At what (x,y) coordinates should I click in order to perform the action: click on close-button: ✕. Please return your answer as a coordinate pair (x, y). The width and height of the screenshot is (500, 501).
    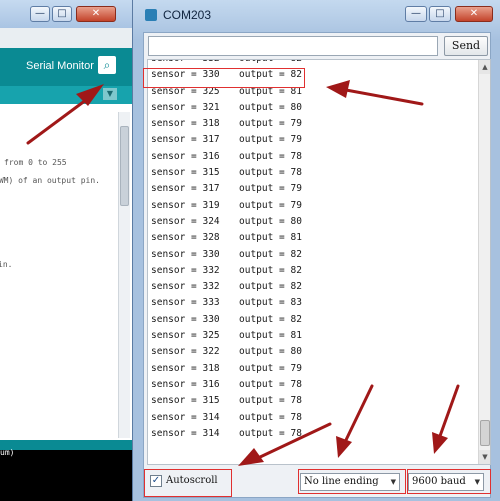
    Looking at the image, I should click on (474, 14).